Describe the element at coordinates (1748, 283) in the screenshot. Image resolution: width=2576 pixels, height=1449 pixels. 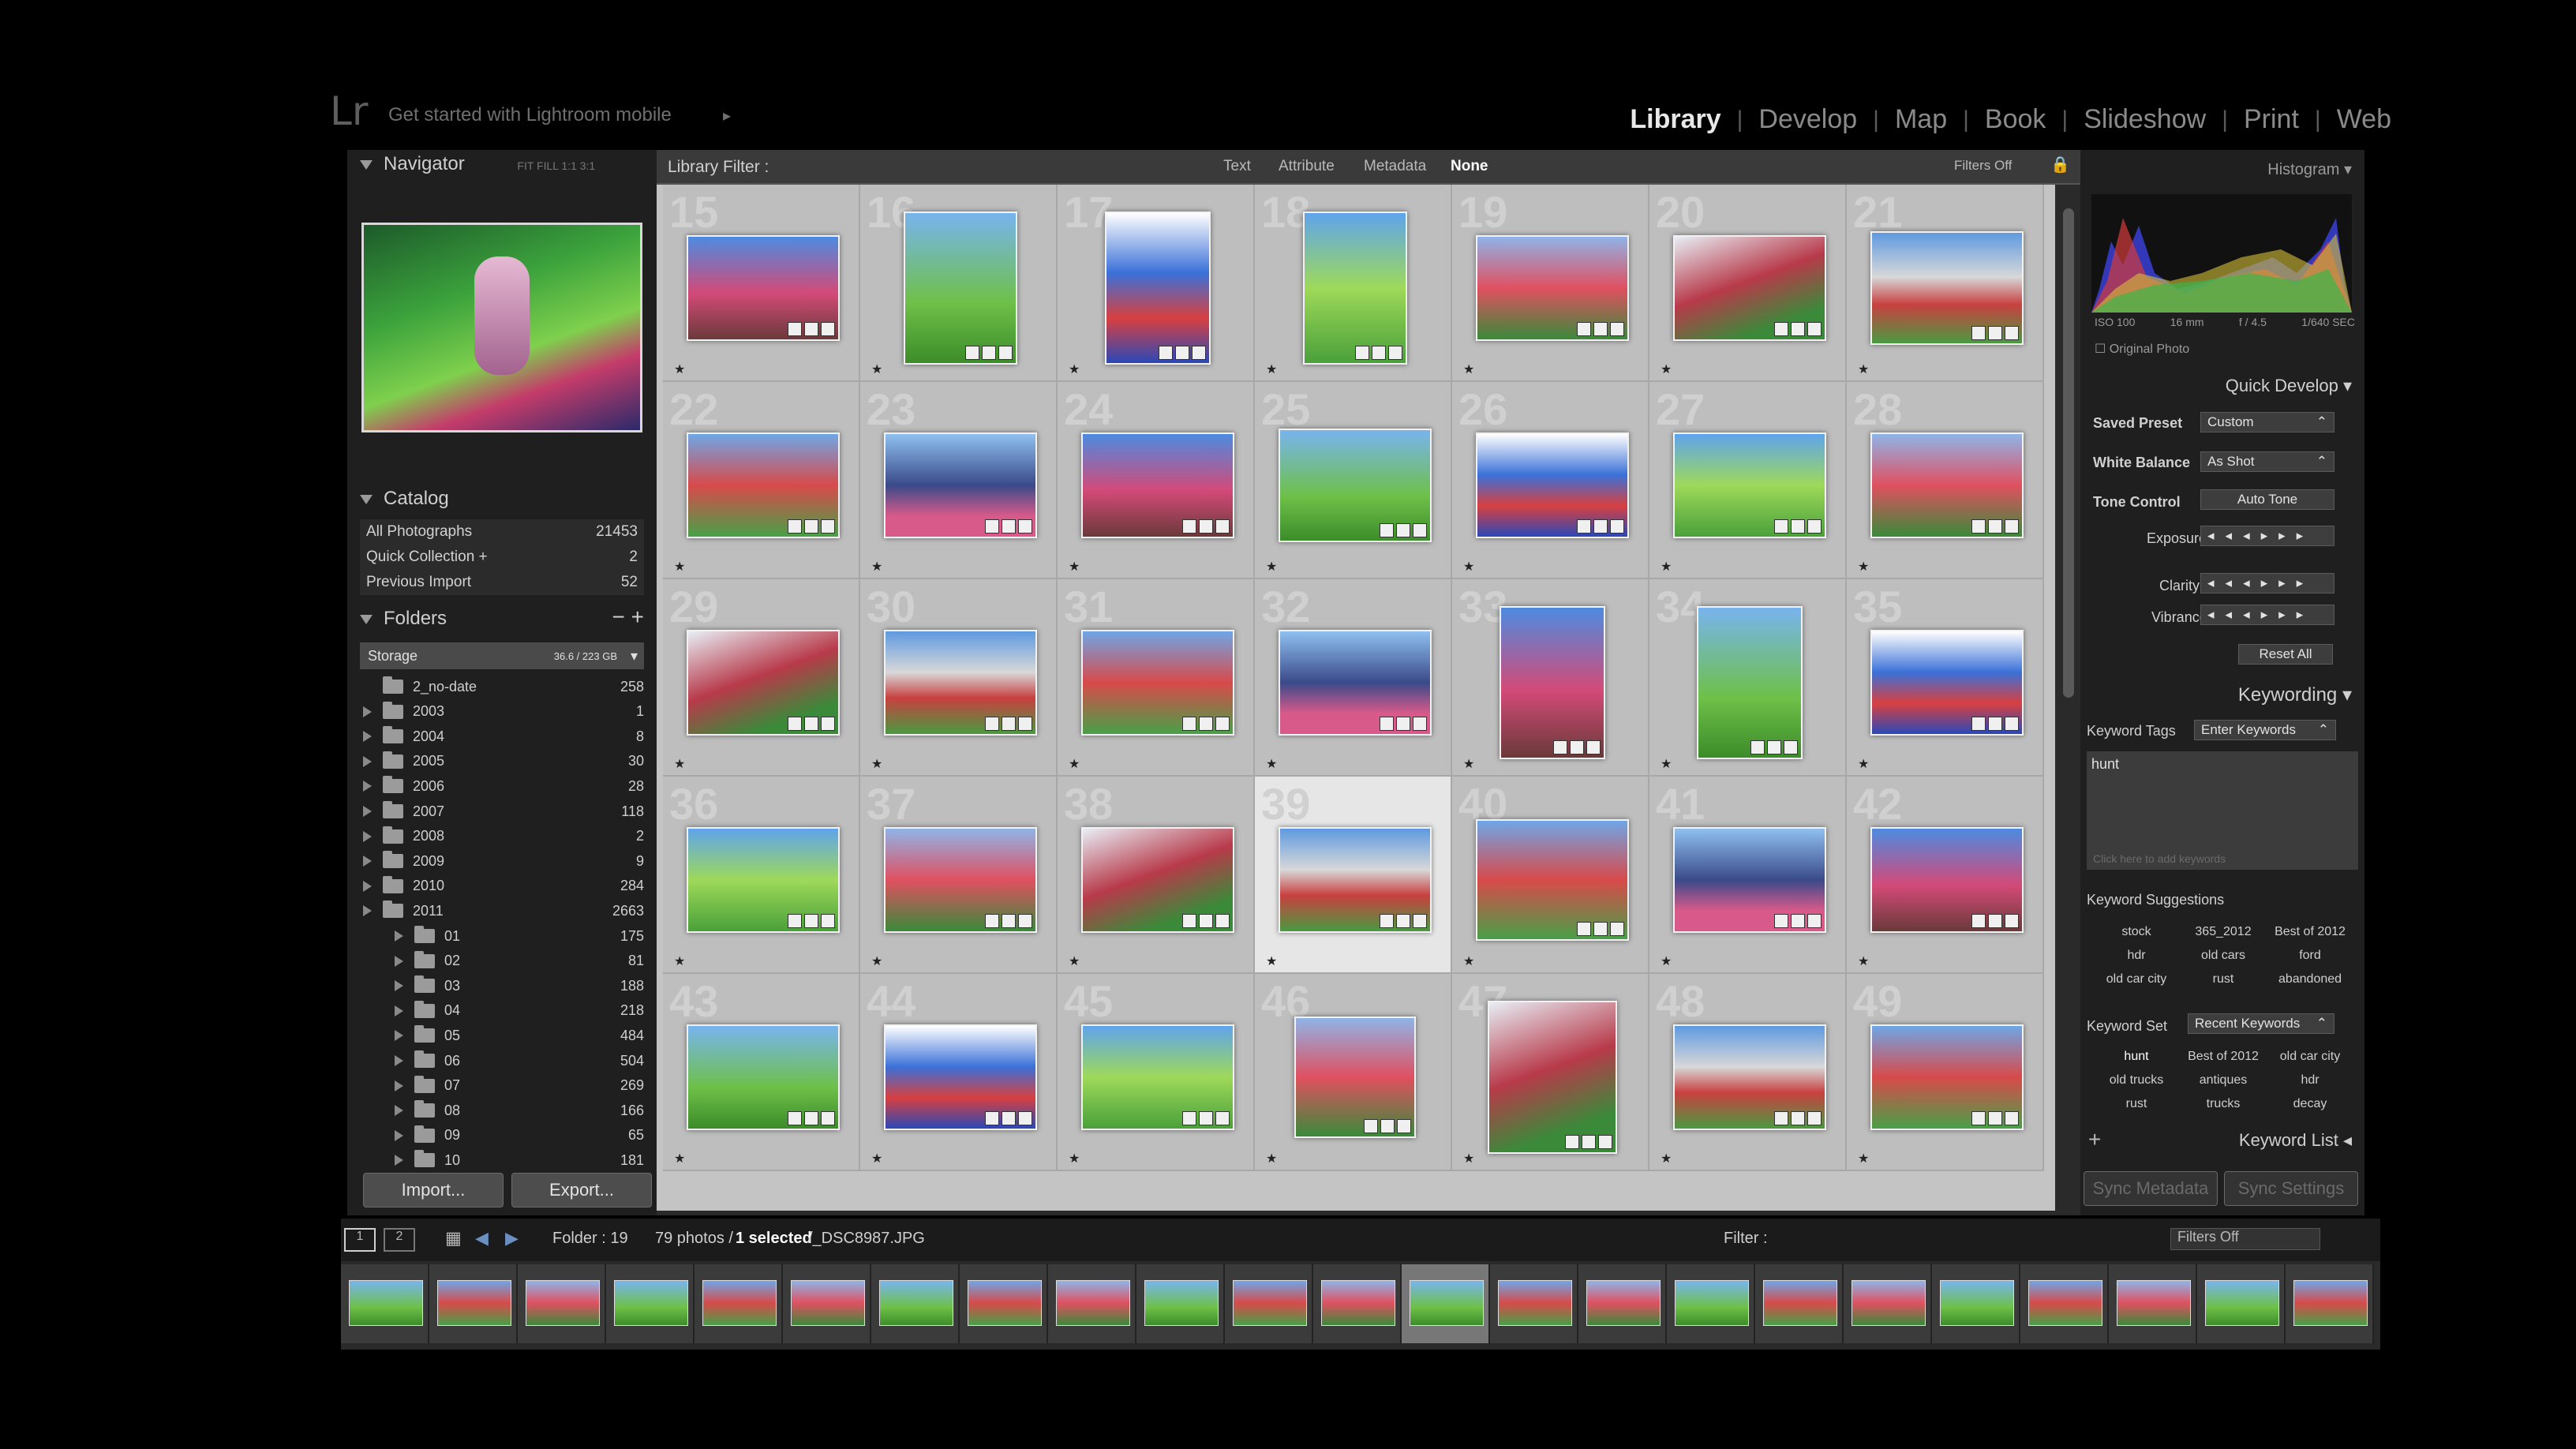
I see `grid-cell: 20 ★` at that location.